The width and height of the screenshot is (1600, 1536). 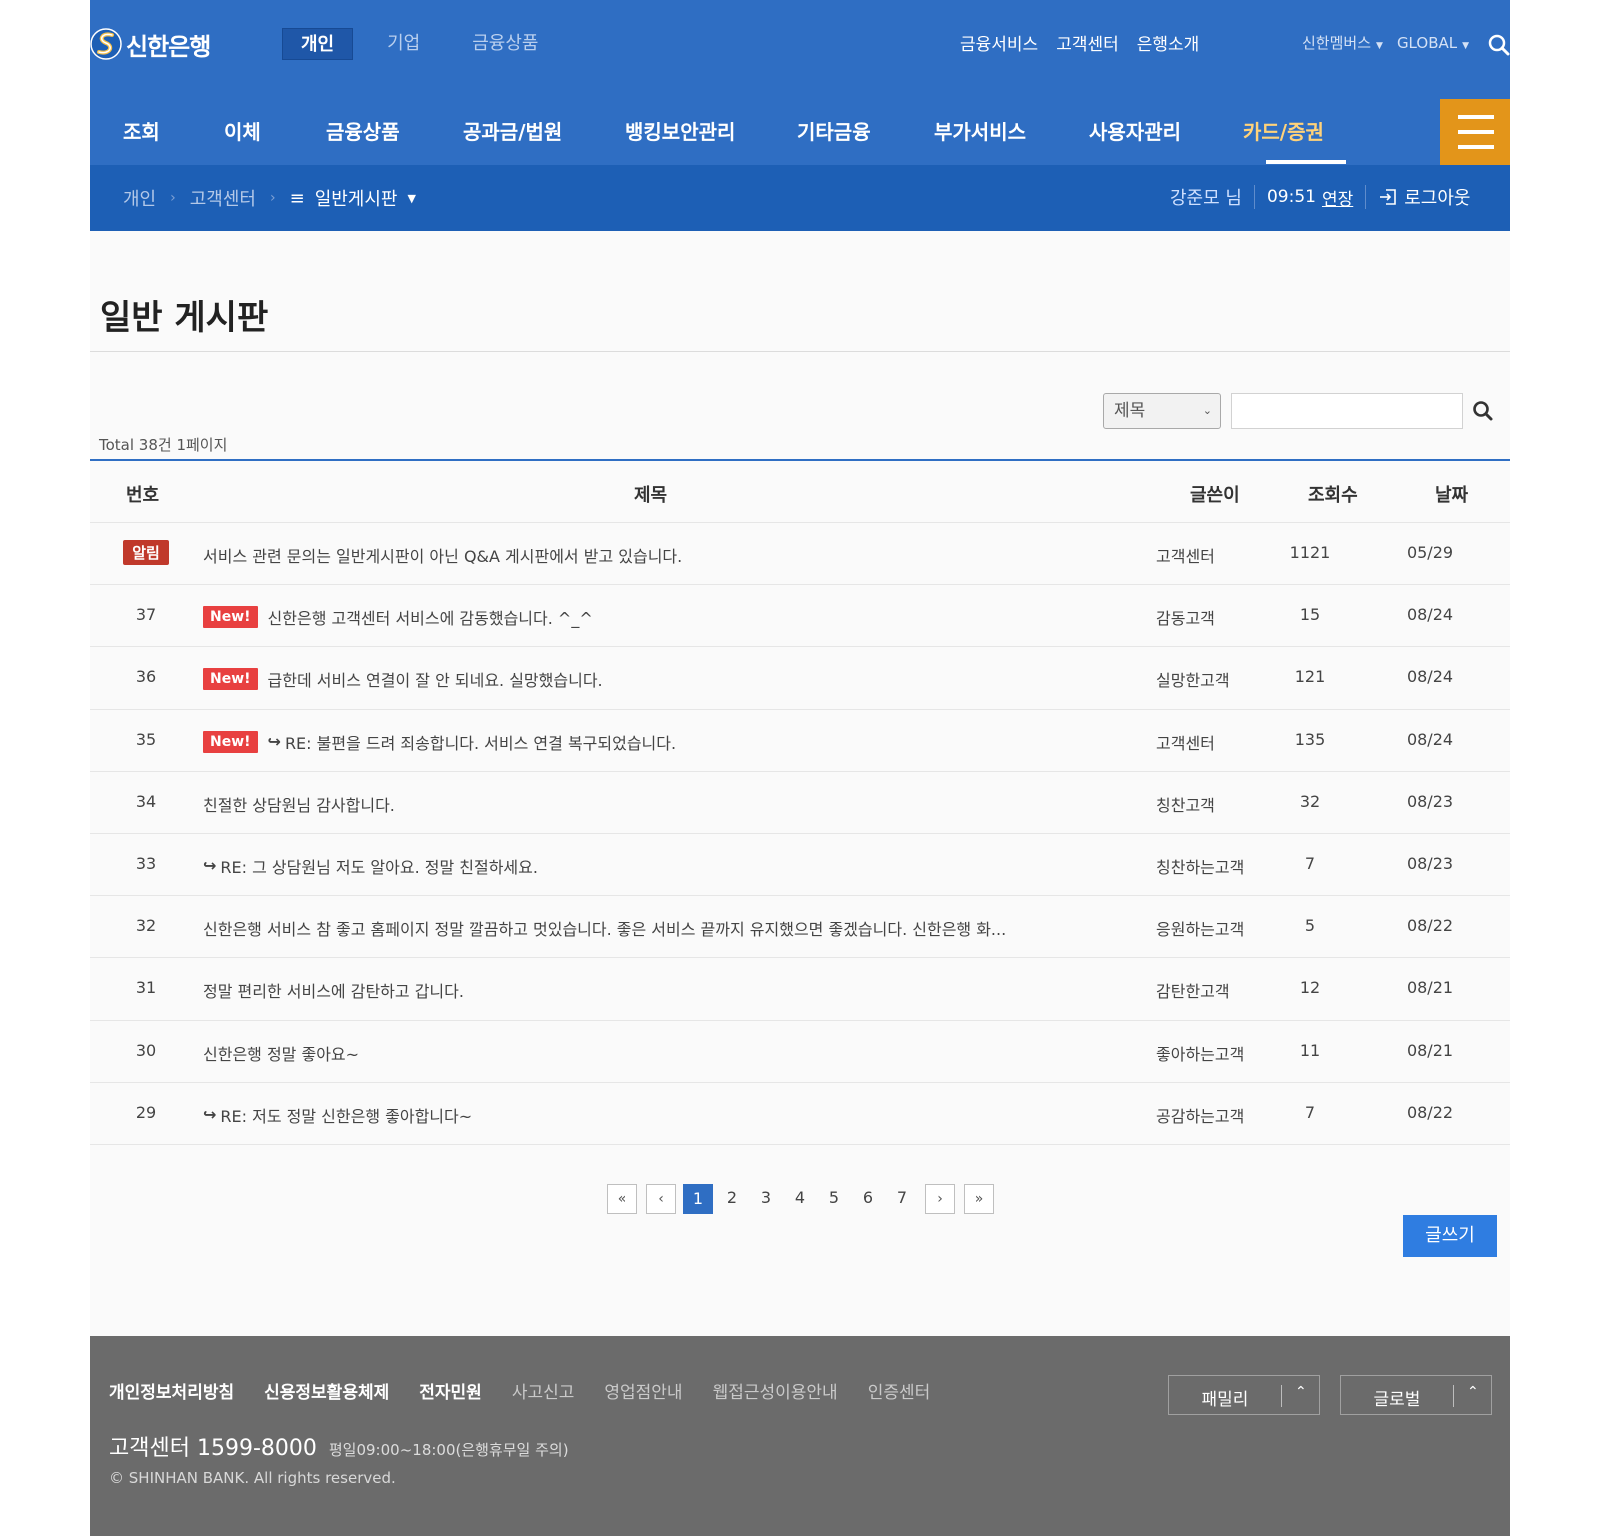 I want to click on prev-page-button: ‹, so click(x=661, y=1199).